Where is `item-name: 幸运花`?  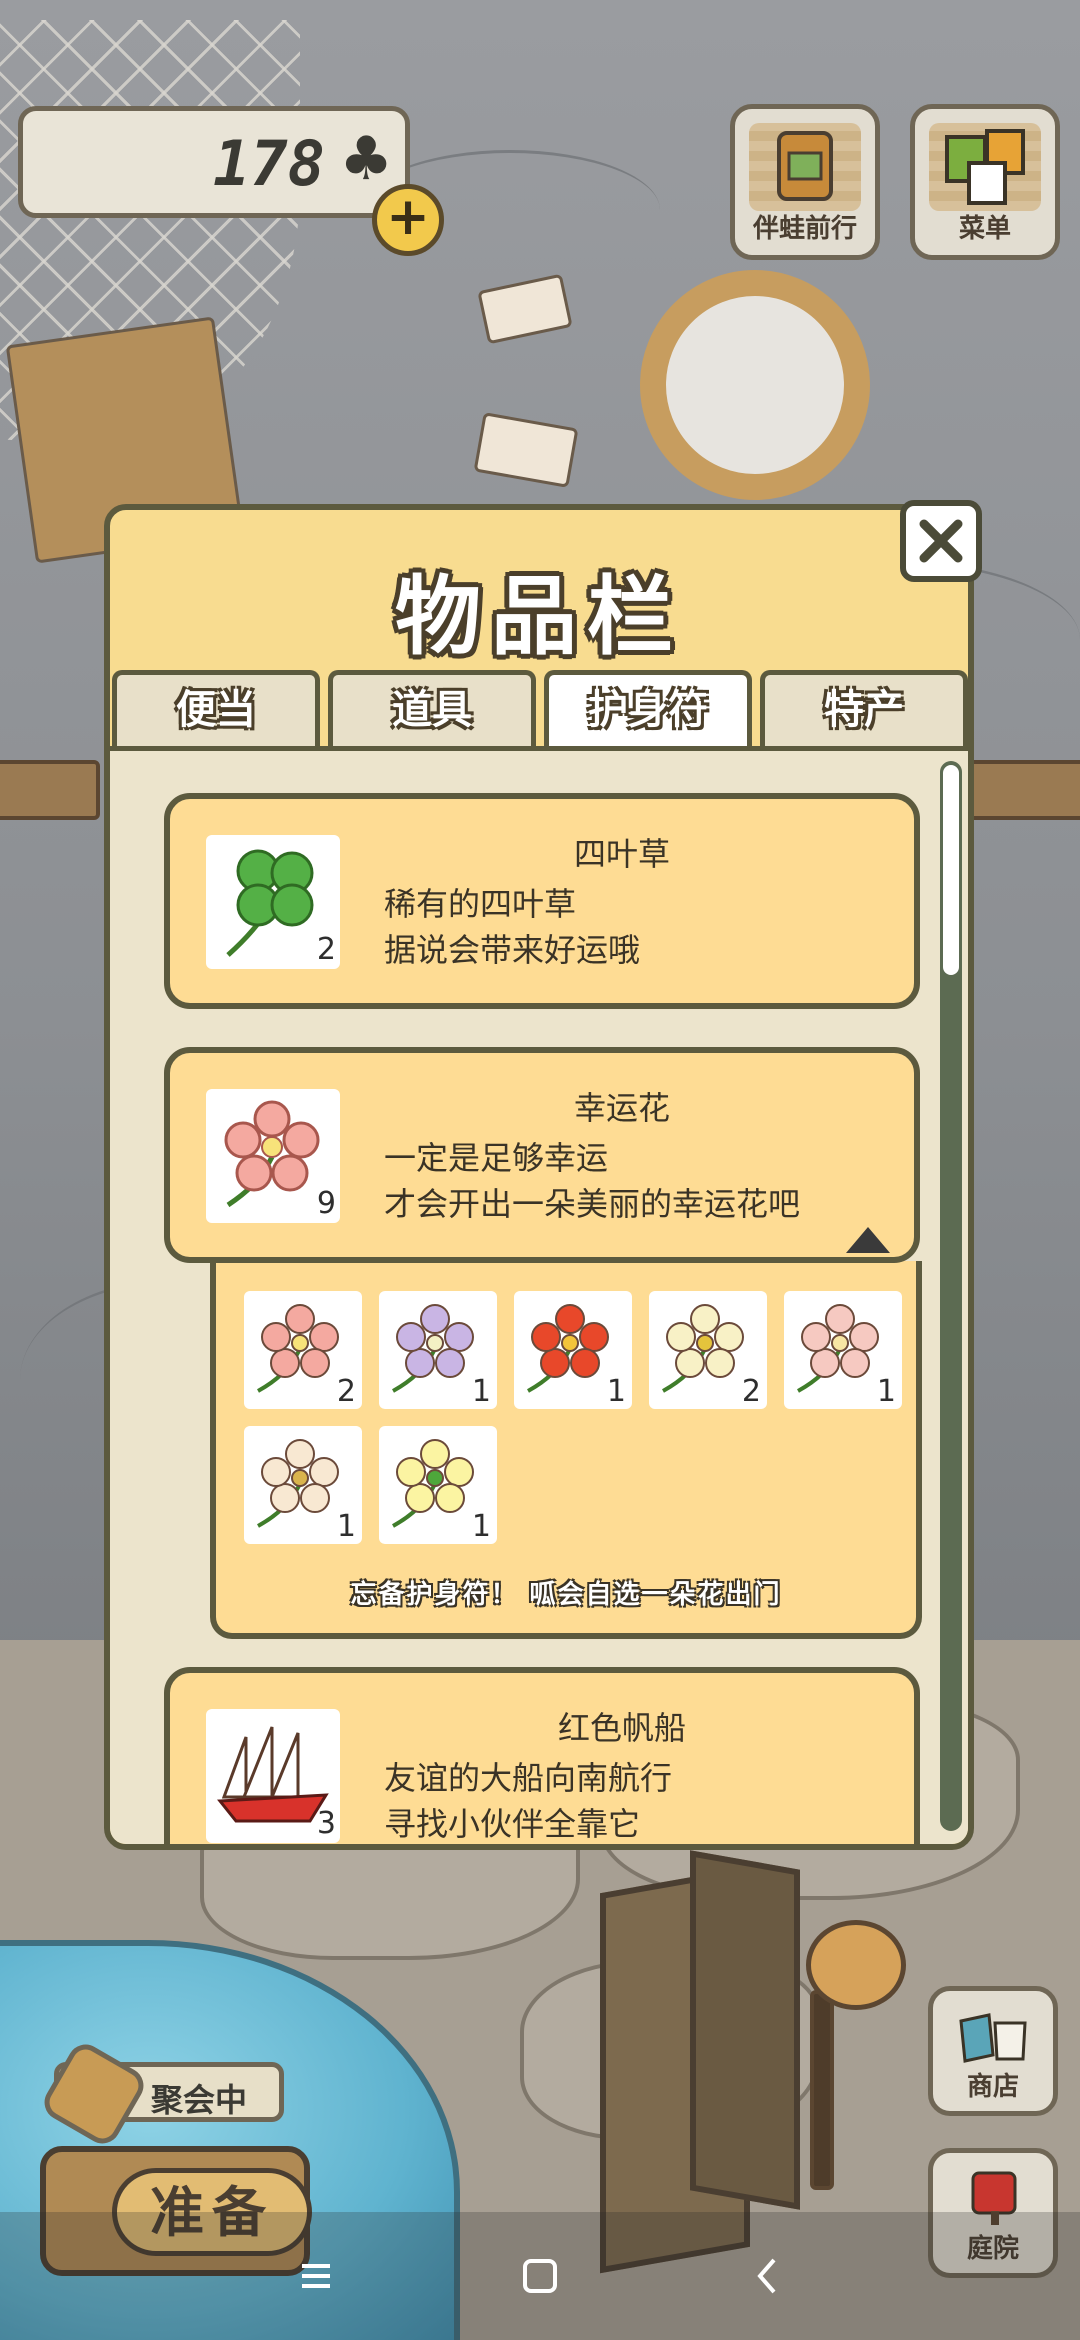
item-name: 幸运花 is located at coordinates (621, 1108).